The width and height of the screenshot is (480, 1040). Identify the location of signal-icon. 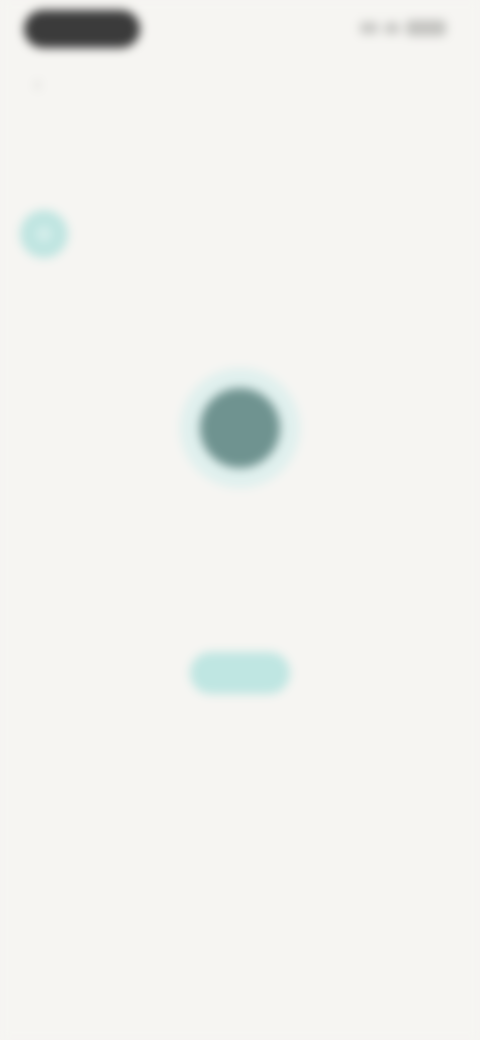
(369, 28).